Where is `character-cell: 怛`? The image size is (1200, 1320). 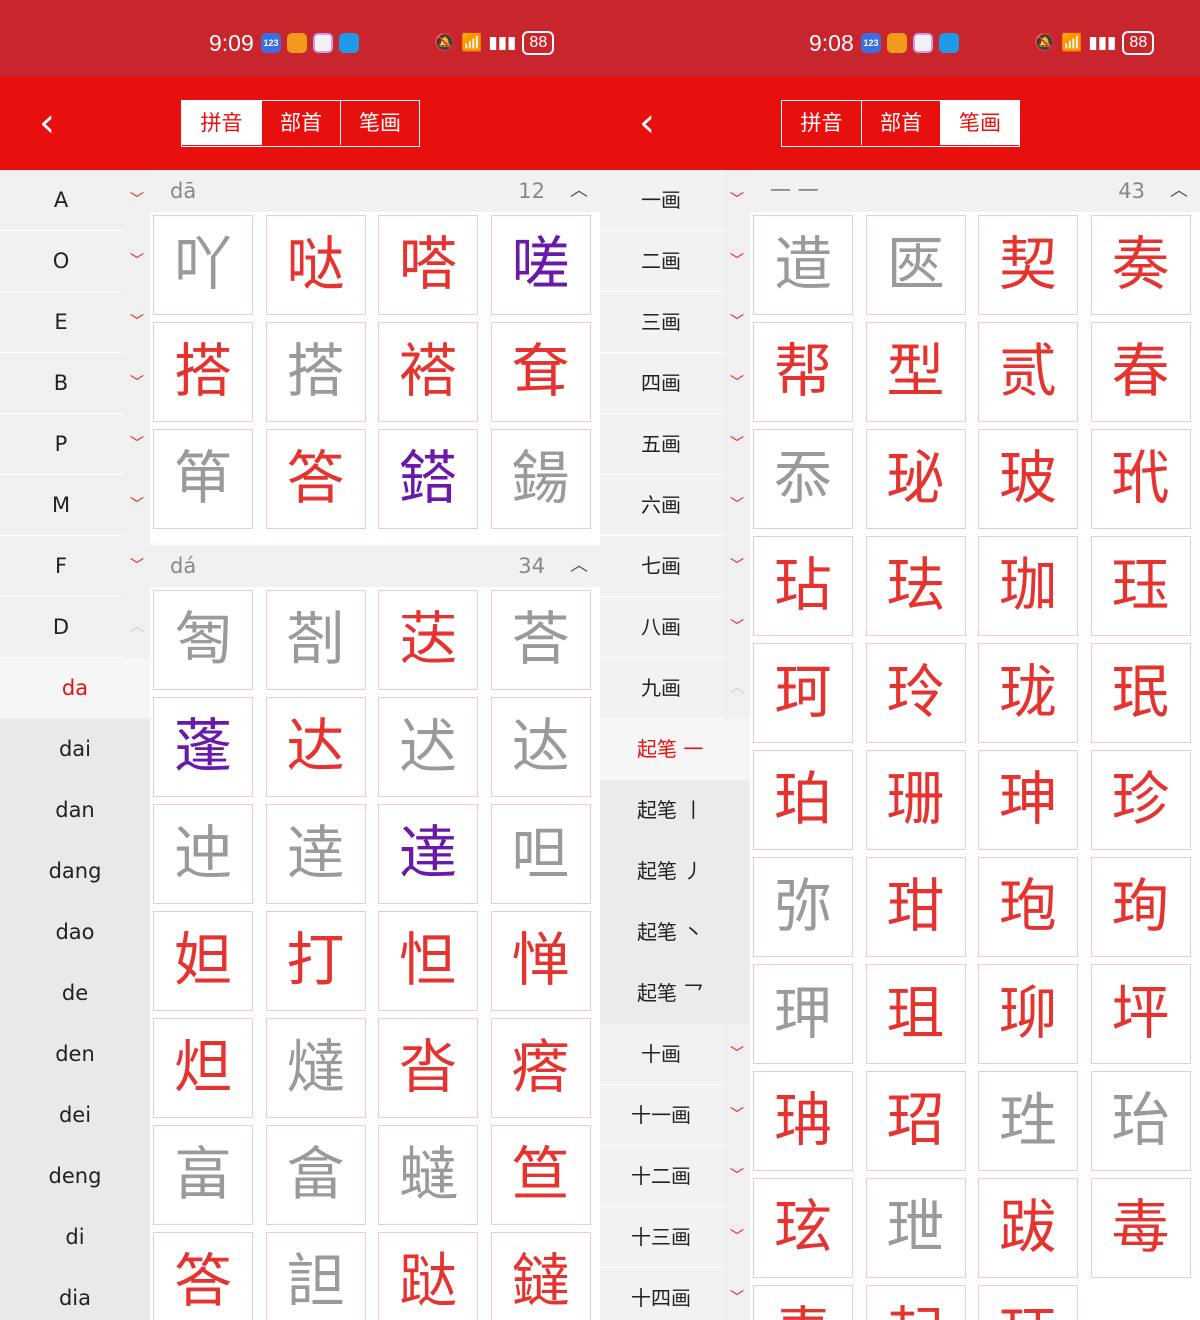
character-cell: 怛 is located at coordinates (428, 961).